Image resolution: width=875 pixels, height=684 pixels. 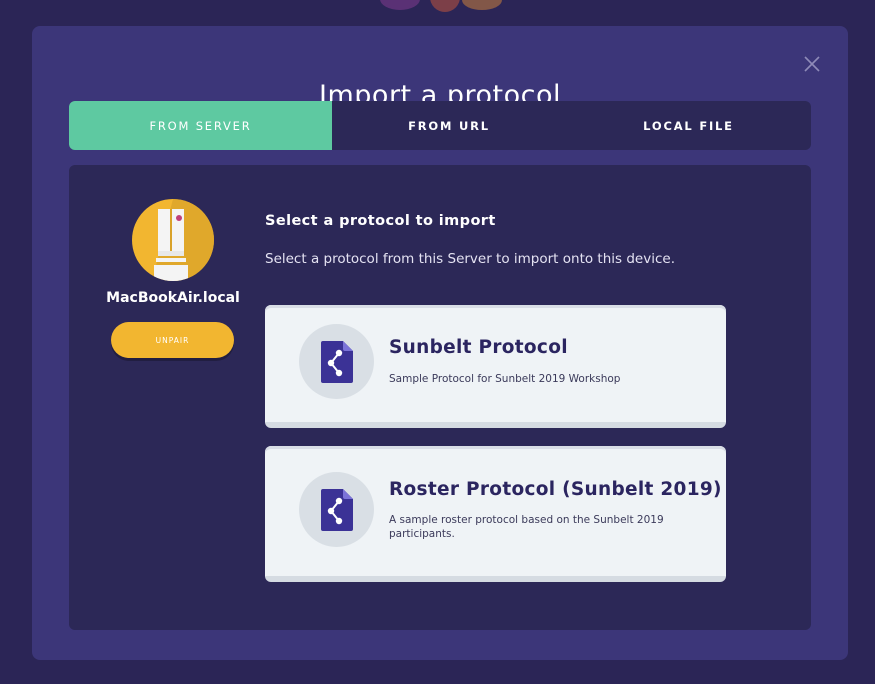 I want to click on unpair-button: UNPAIR, so click(x=172, y=340).